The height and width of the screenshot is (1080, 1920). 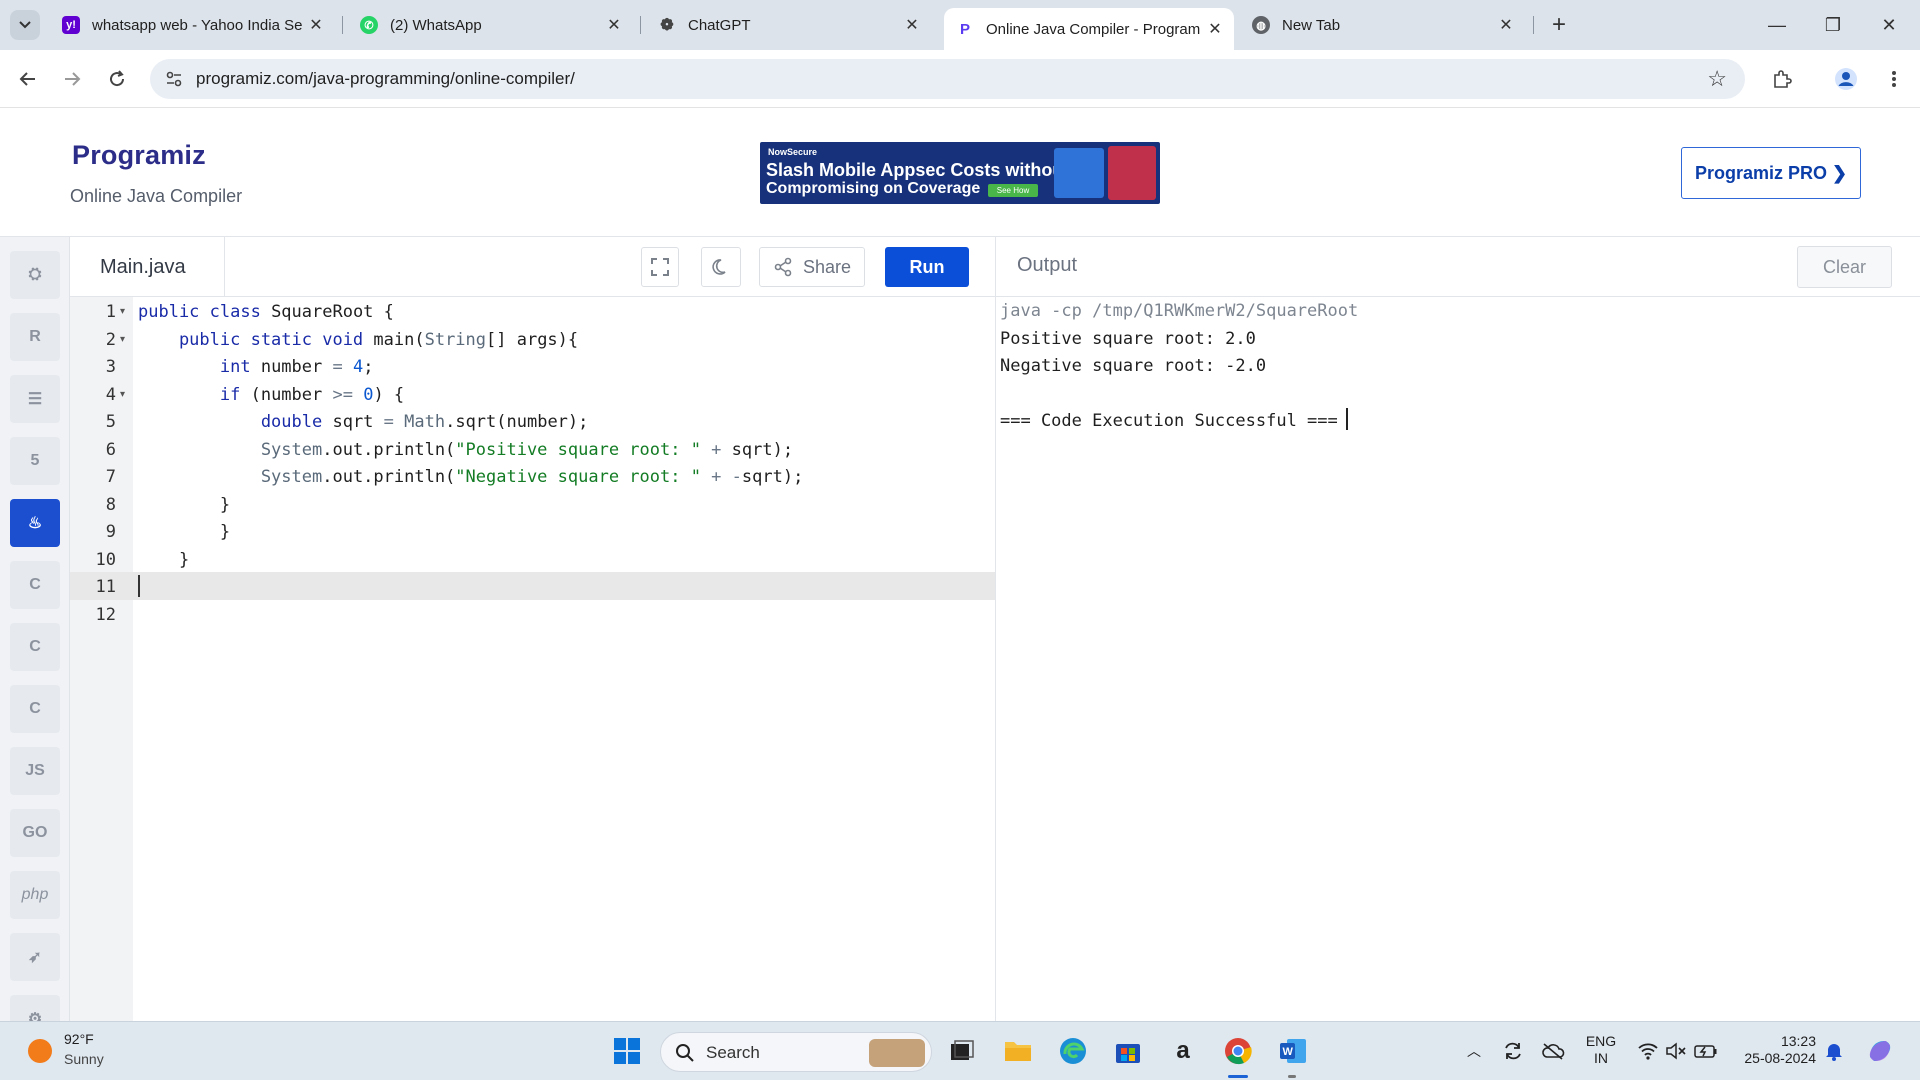 What do you see at coordinates (332, 312) in the screenshot?
I see `code-token: SquareRoot {` at bounding box center [332, 312].